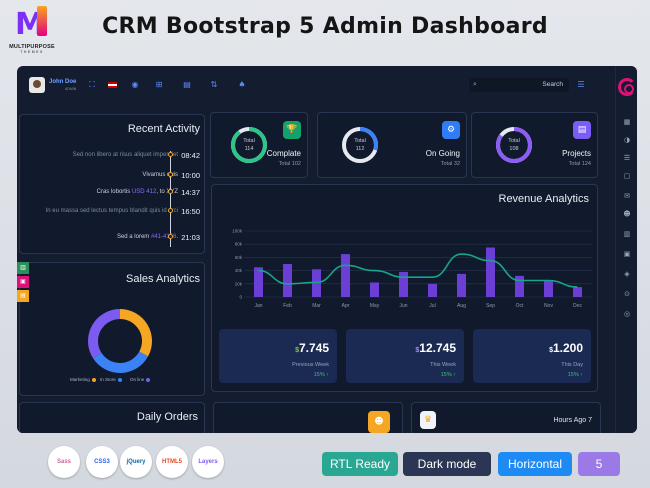  I want to click on x-tick-label: Mar, so click(316, 306).